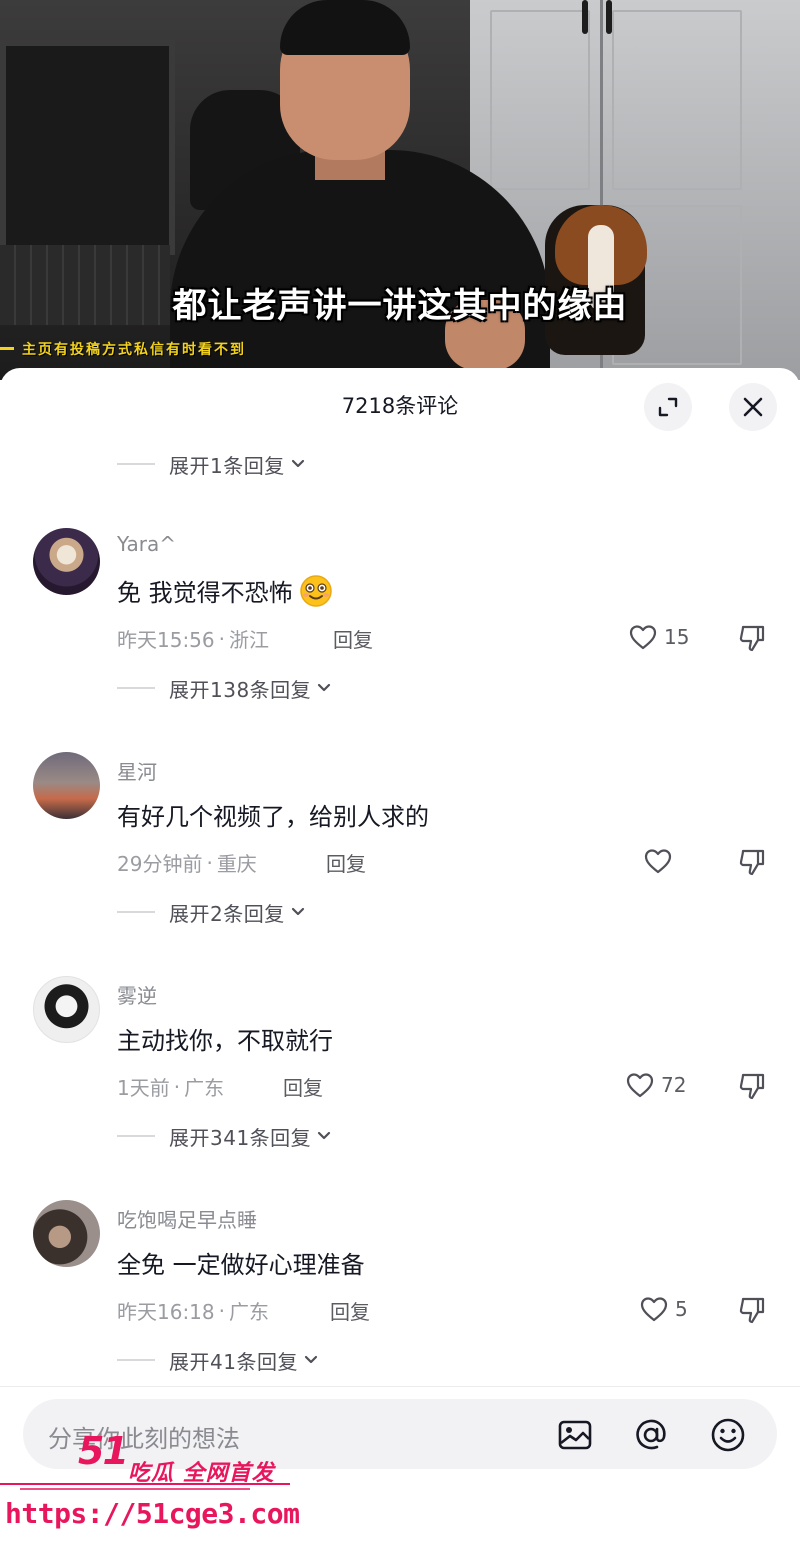 Image resolution: width=800 pixels, height=1545 pixels. What do you see at coordinates (400, 1386) in the screenshot?
I see `input-divider` at bounding box center [400, 1386].